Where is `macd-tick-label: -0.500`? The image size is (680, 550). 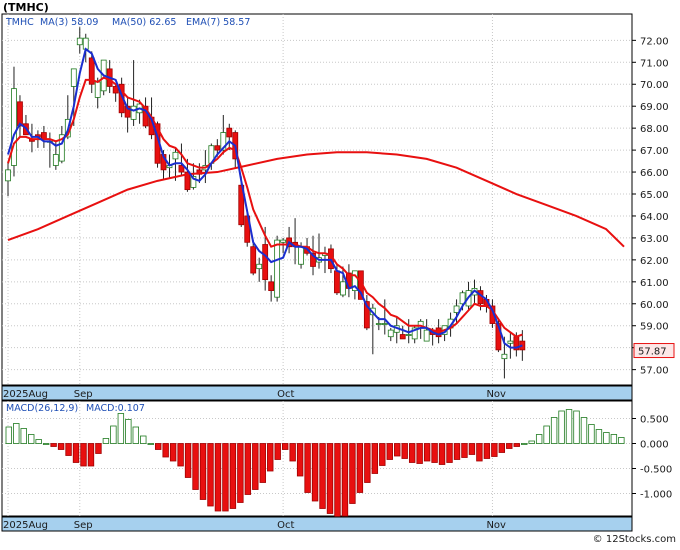
macd-tick-label: -0.500 is located at coordinates (656, 470).